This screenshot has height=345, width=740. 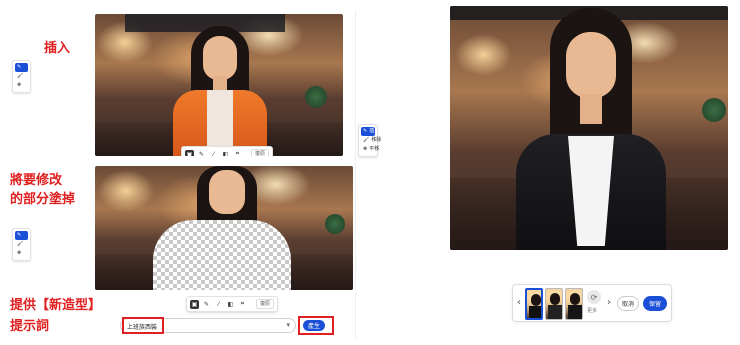 I want to click on brush-tool-icon-2: ⁄, so click(x=218, y=304).